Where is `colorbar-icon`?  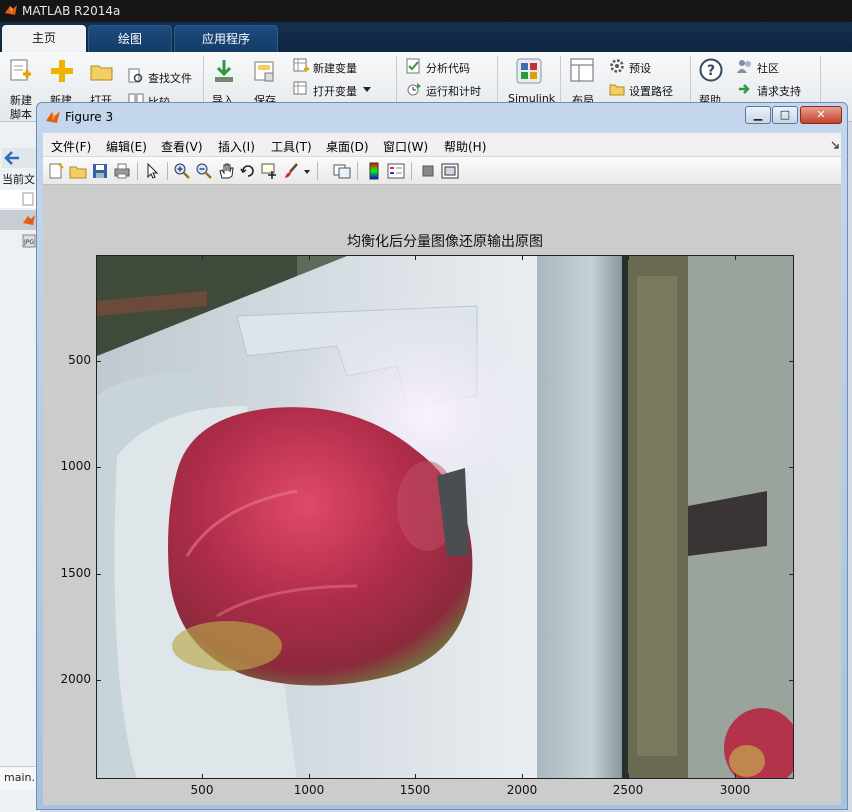 colorbar-icon is located at coordinates (374, 171).